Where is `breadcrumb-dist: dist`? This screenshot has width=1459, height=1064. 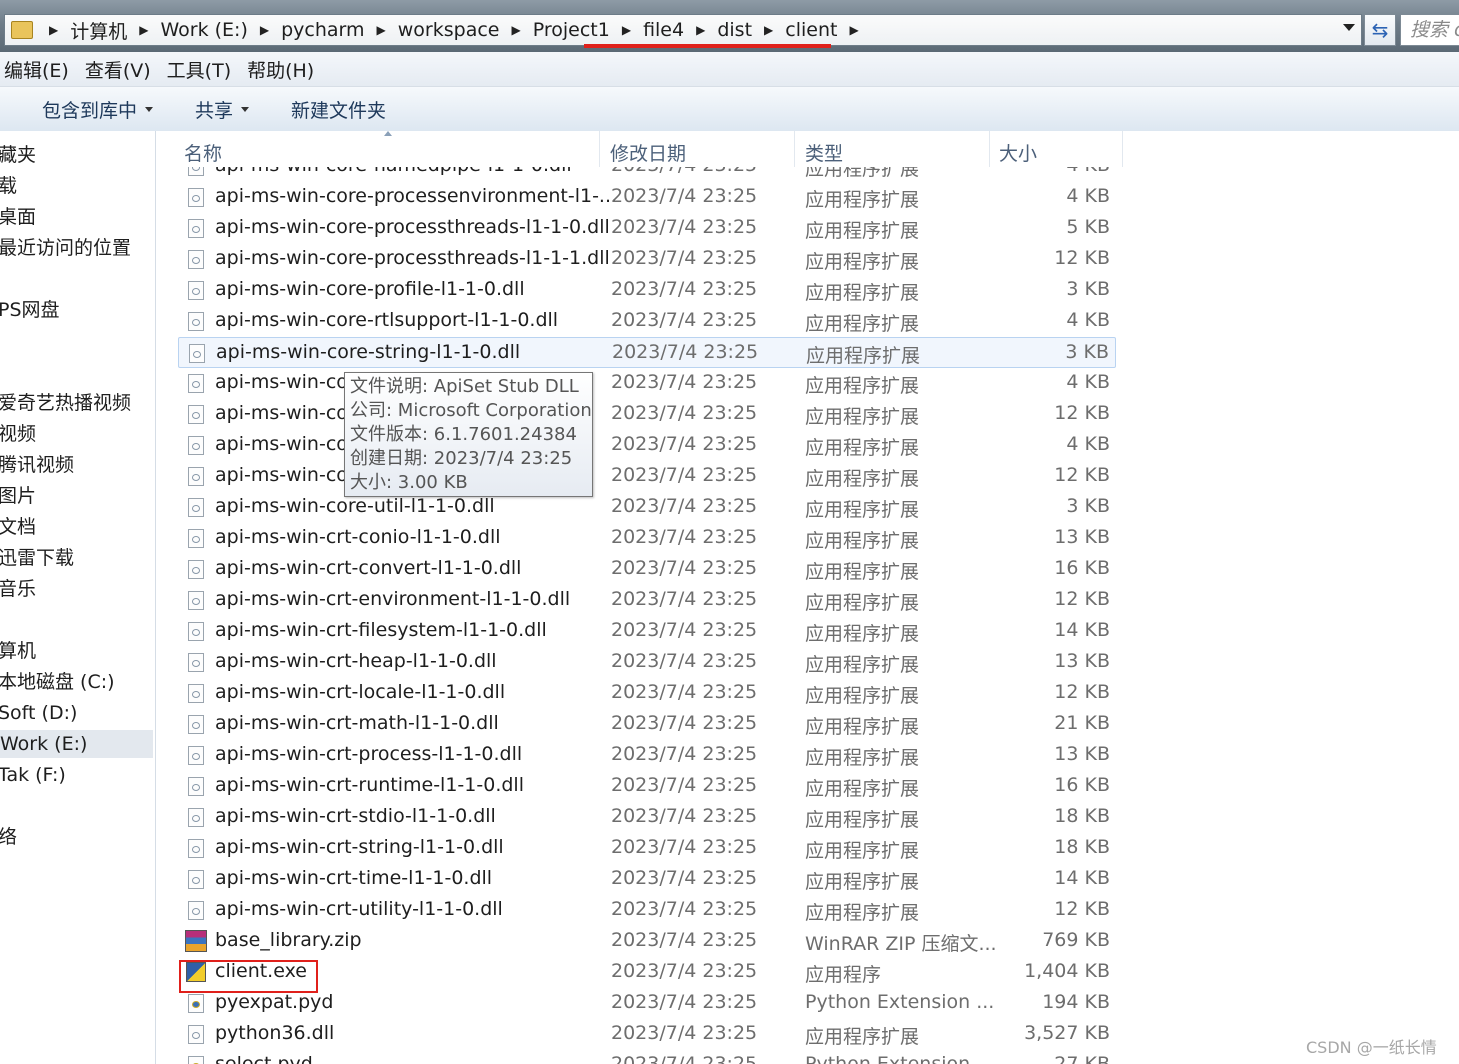
breadcrumb-dist: dist is located at coordinates (734, 30).